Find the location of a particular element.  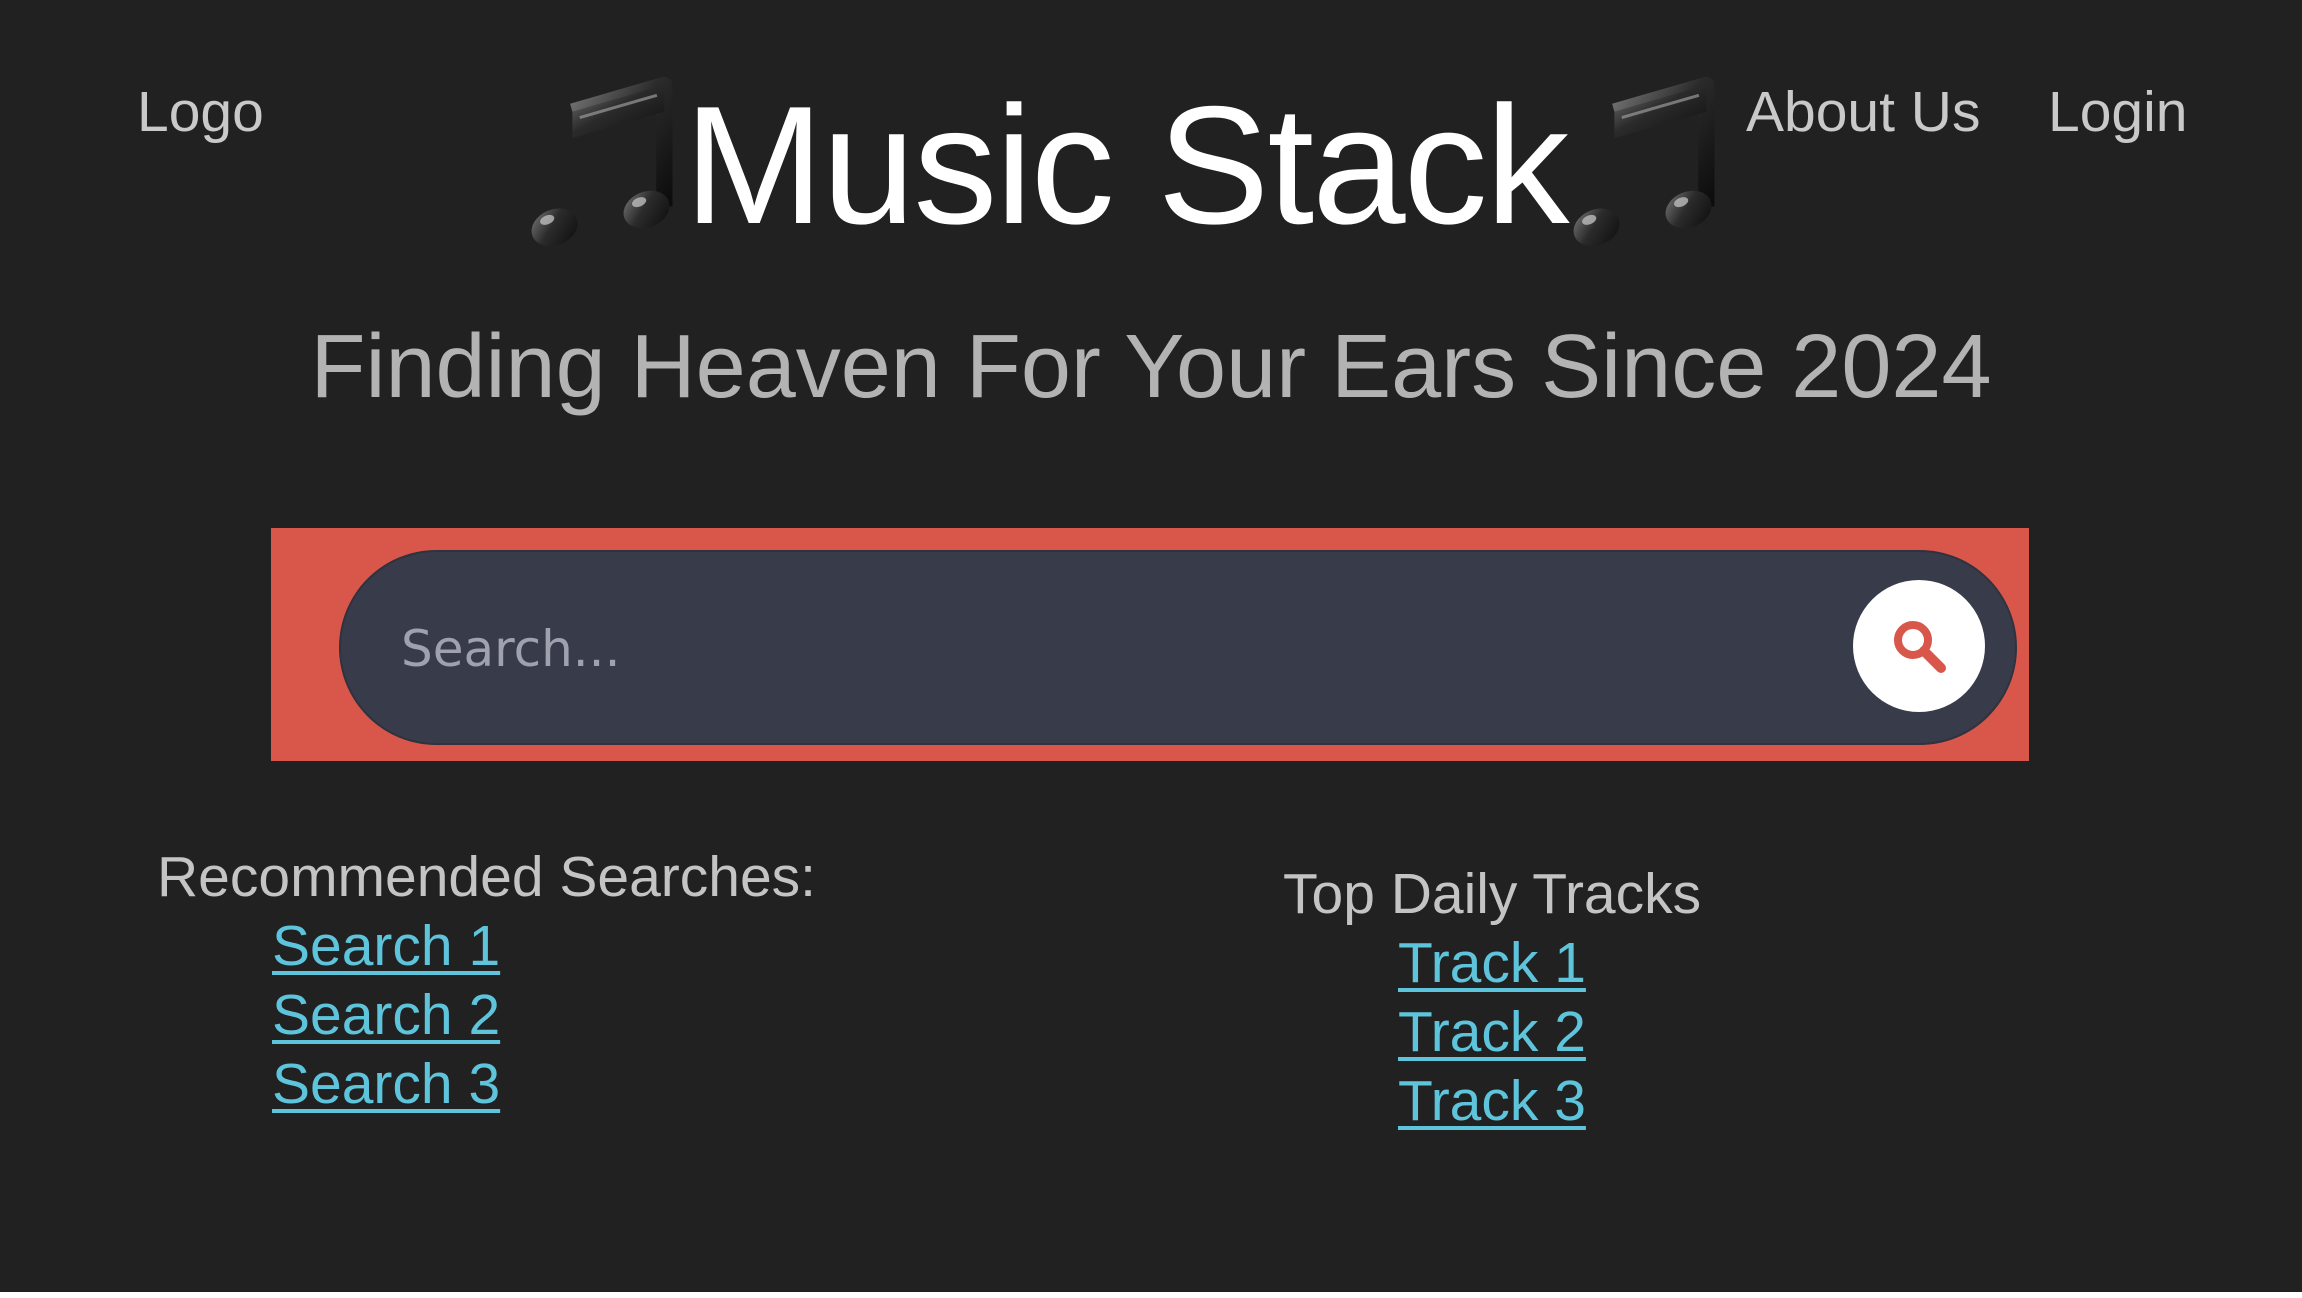

list-item: Track 1 is located at coordinates (1492, 963).